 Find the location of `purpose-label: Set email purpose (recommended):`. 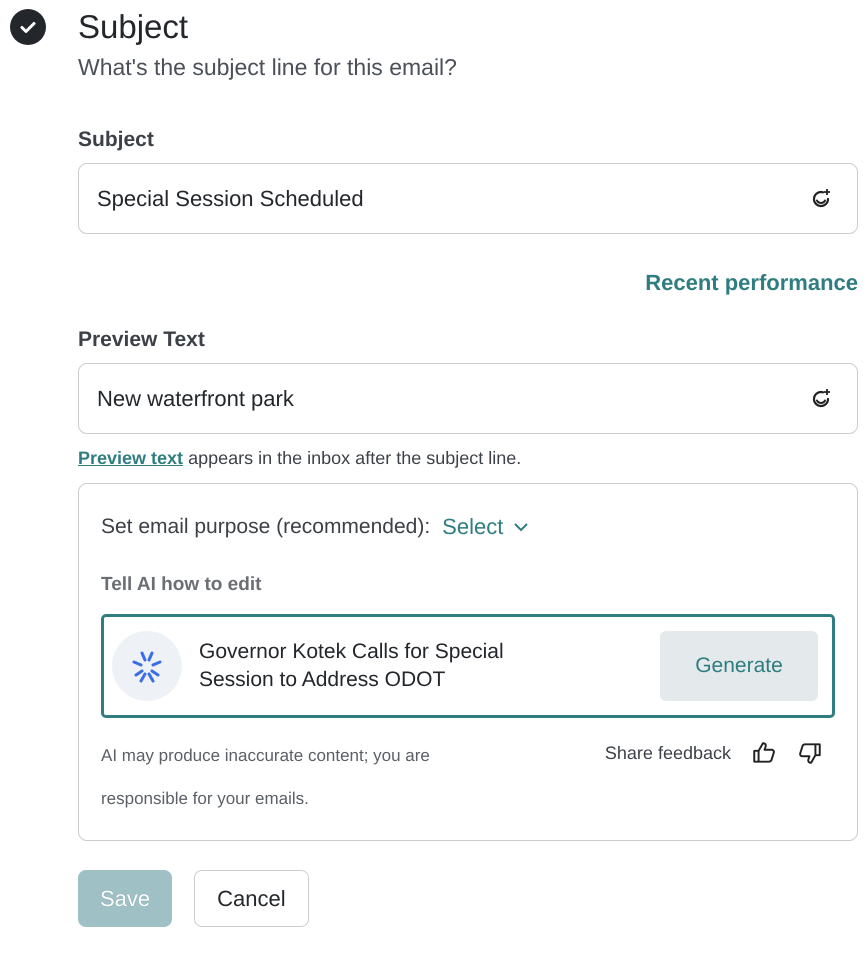

purpose-label: Set email purpose (recommended): is located at coordinates (265, 527).